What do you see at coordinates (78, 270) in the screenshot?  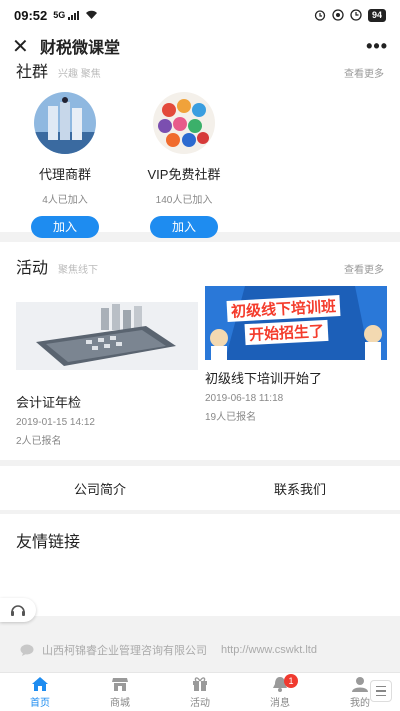 I see `section-subtitle: 聚焦线下` at bounding box center [78, 270].